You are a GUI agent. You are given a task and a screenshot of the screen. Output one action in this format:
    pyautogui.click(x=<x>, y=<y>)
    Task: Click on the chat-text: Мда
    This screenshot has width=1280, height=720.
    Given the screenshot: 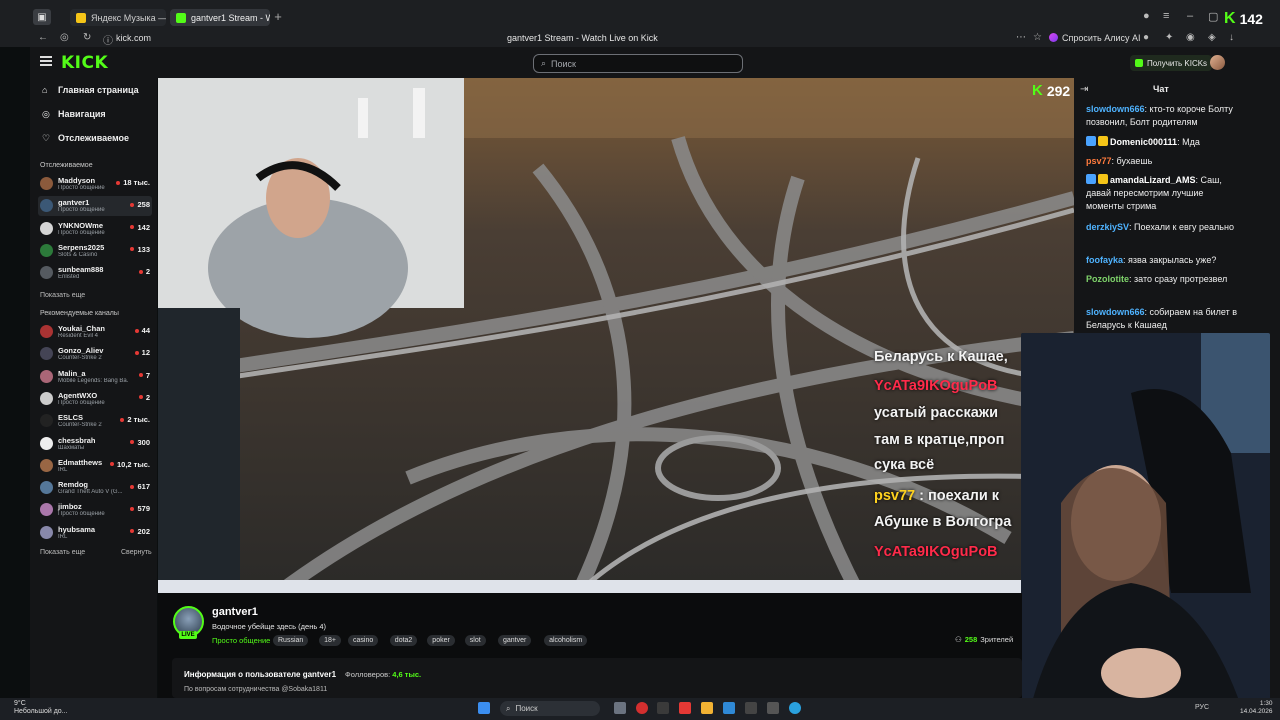 What is the action you would take?
    pyautogui.click(x=1191, y=142)
    